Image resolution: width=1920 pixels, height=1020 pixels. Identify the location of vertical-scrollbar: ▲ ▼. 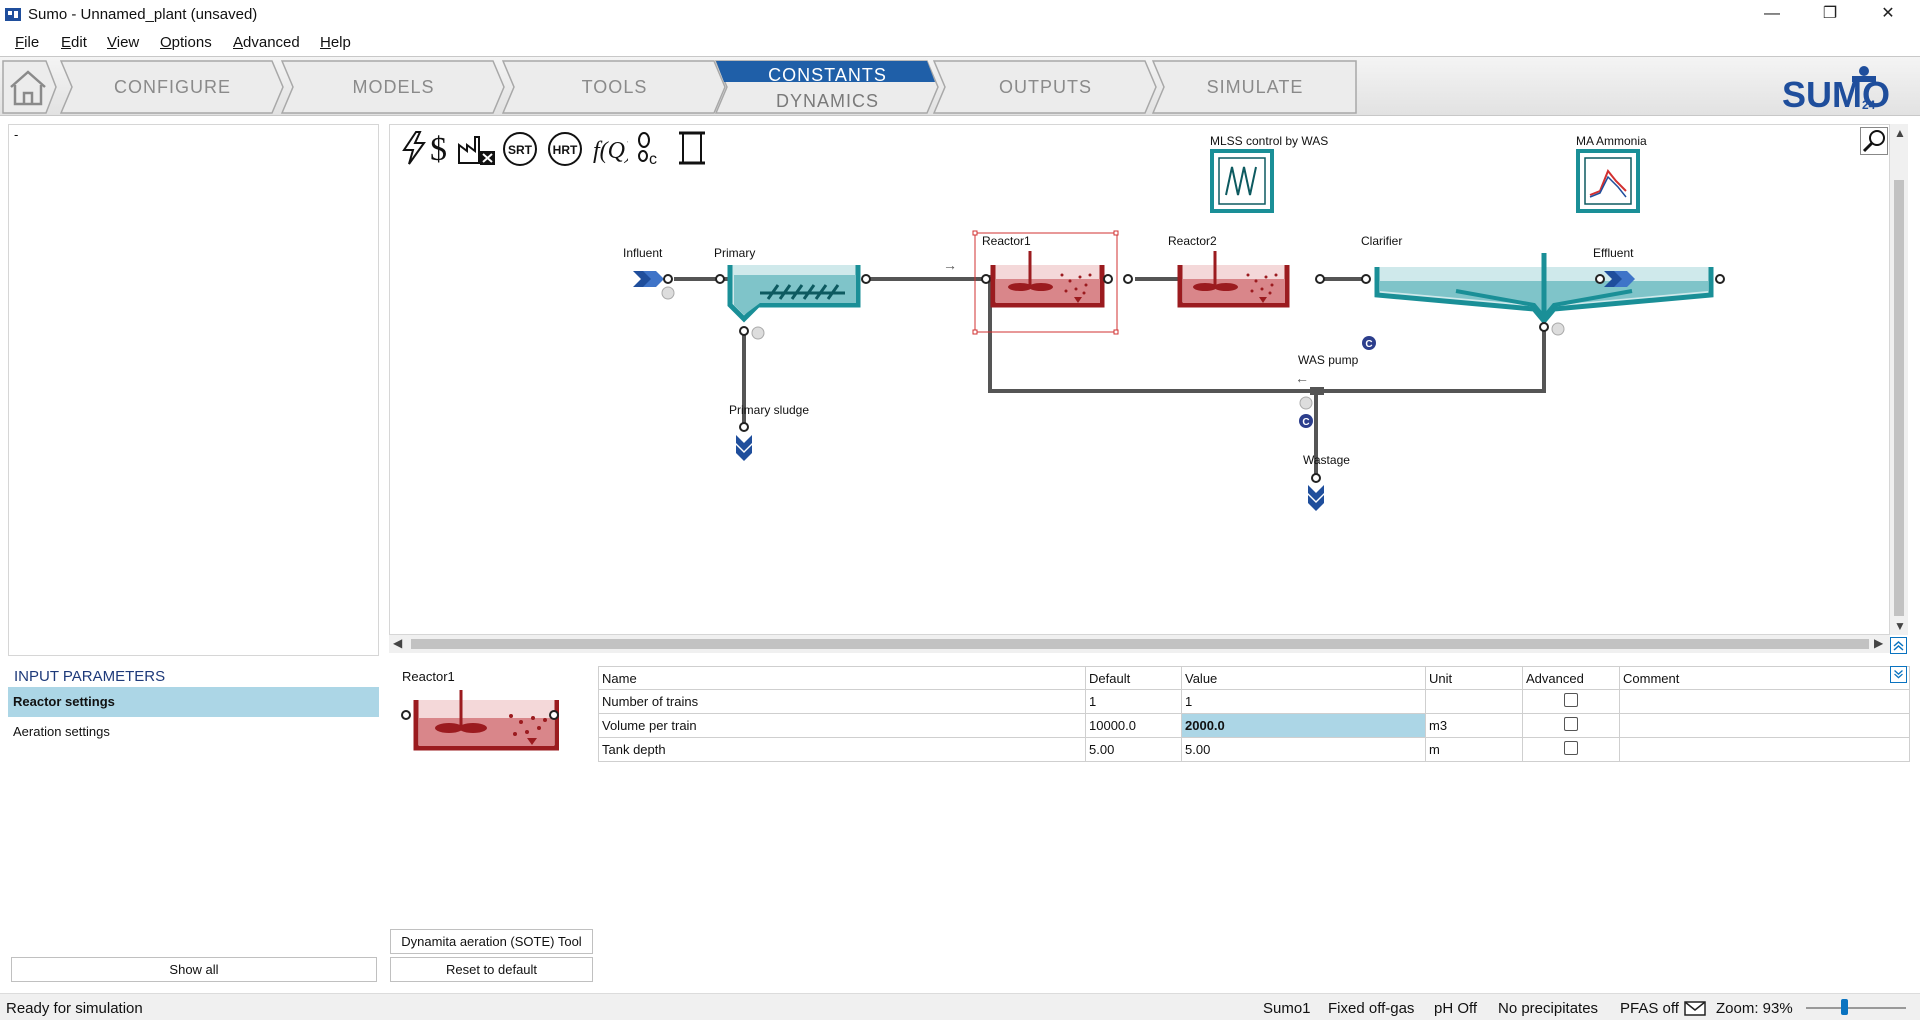
(1899, 379).